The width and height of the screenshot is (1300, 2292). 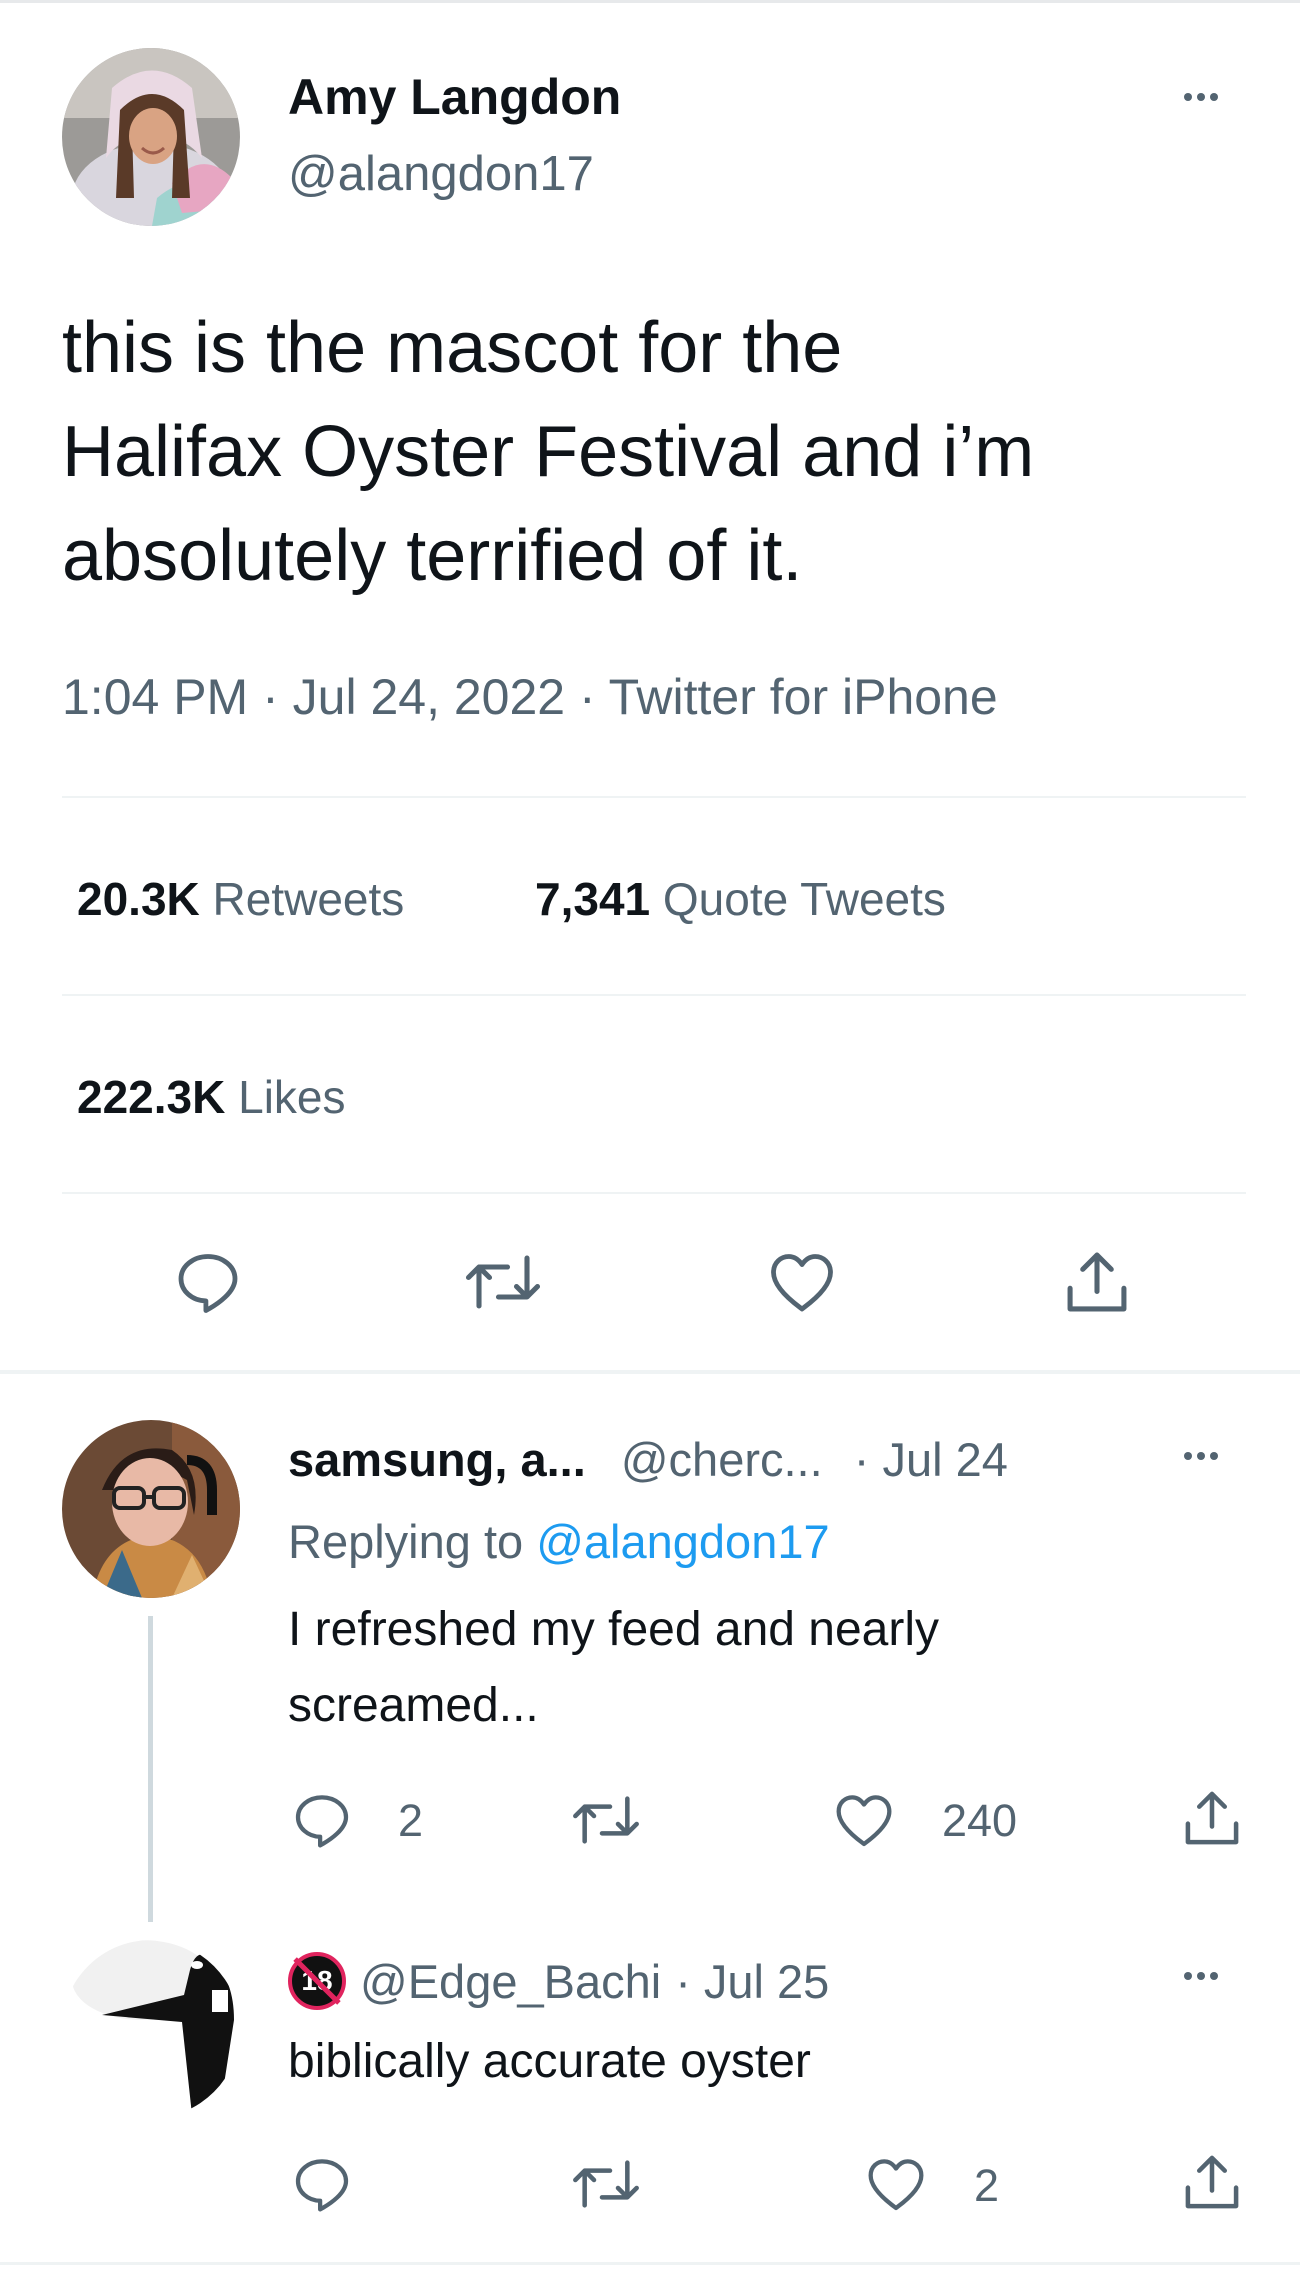 What do you see at coordinates (650, 2263) in the screenshot?
I see `bottom-border` at bounding box center [650, 2263].